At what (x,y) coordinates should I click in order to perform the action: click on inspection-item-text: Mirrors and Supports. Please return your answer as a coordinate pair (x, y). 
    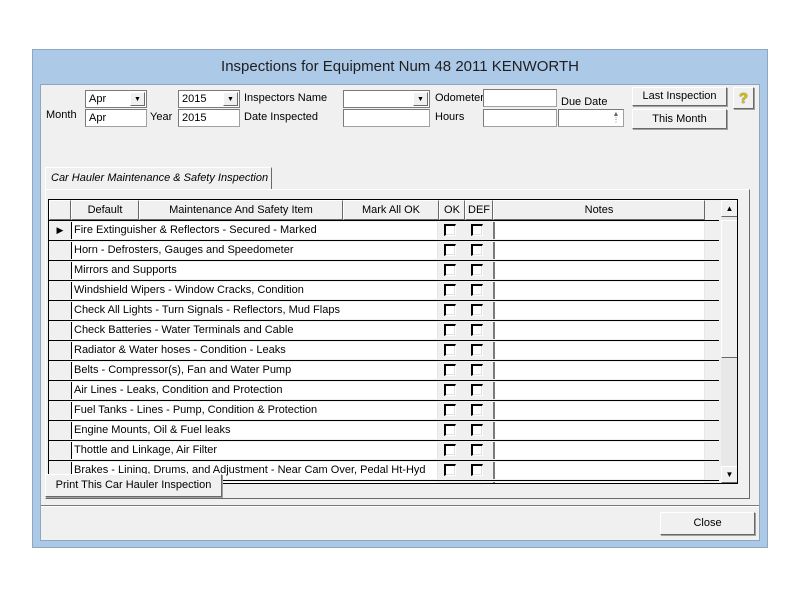
    Looking at the image, I should click on (254, 270).